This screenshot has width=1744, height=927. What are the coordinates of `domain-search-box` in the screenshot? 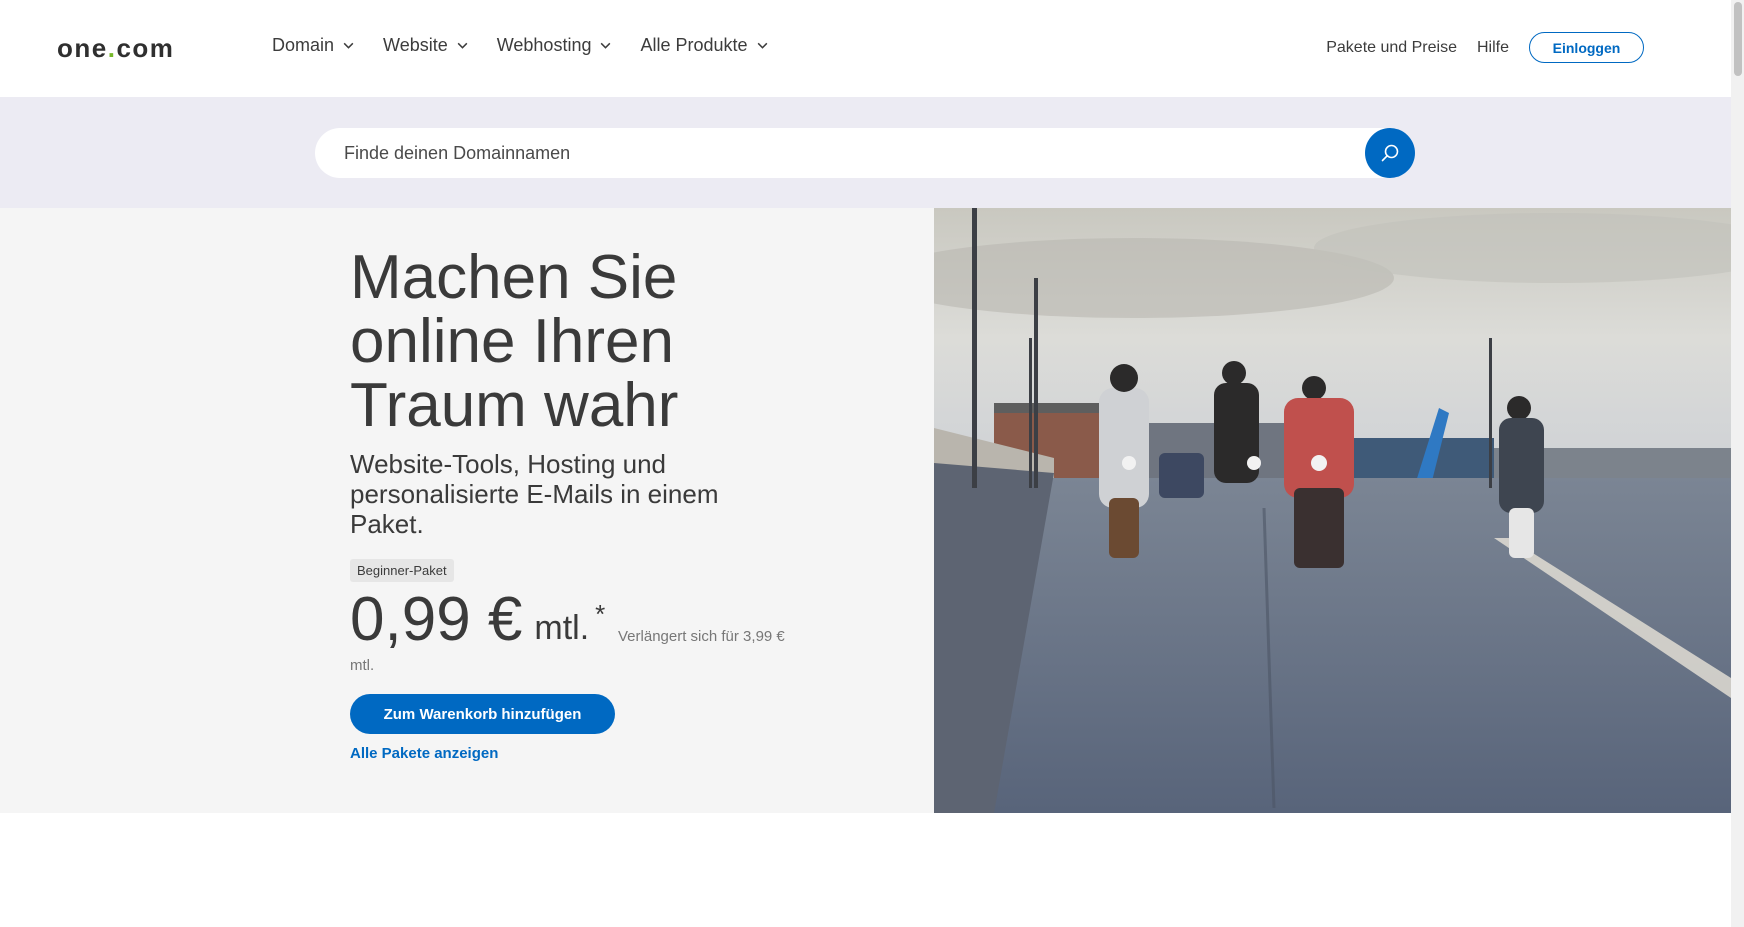 It's located at (865, 153).